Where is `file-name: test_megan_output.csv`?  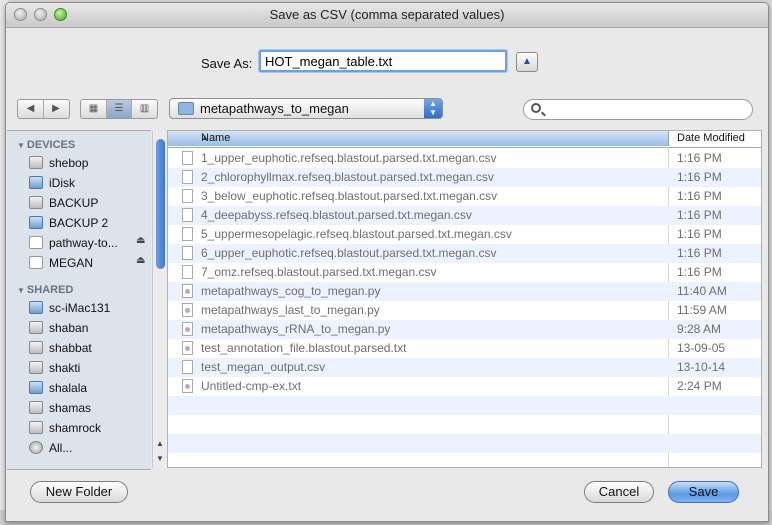
file-name: test_megan_output.csv is located at coordinates (263, 367).